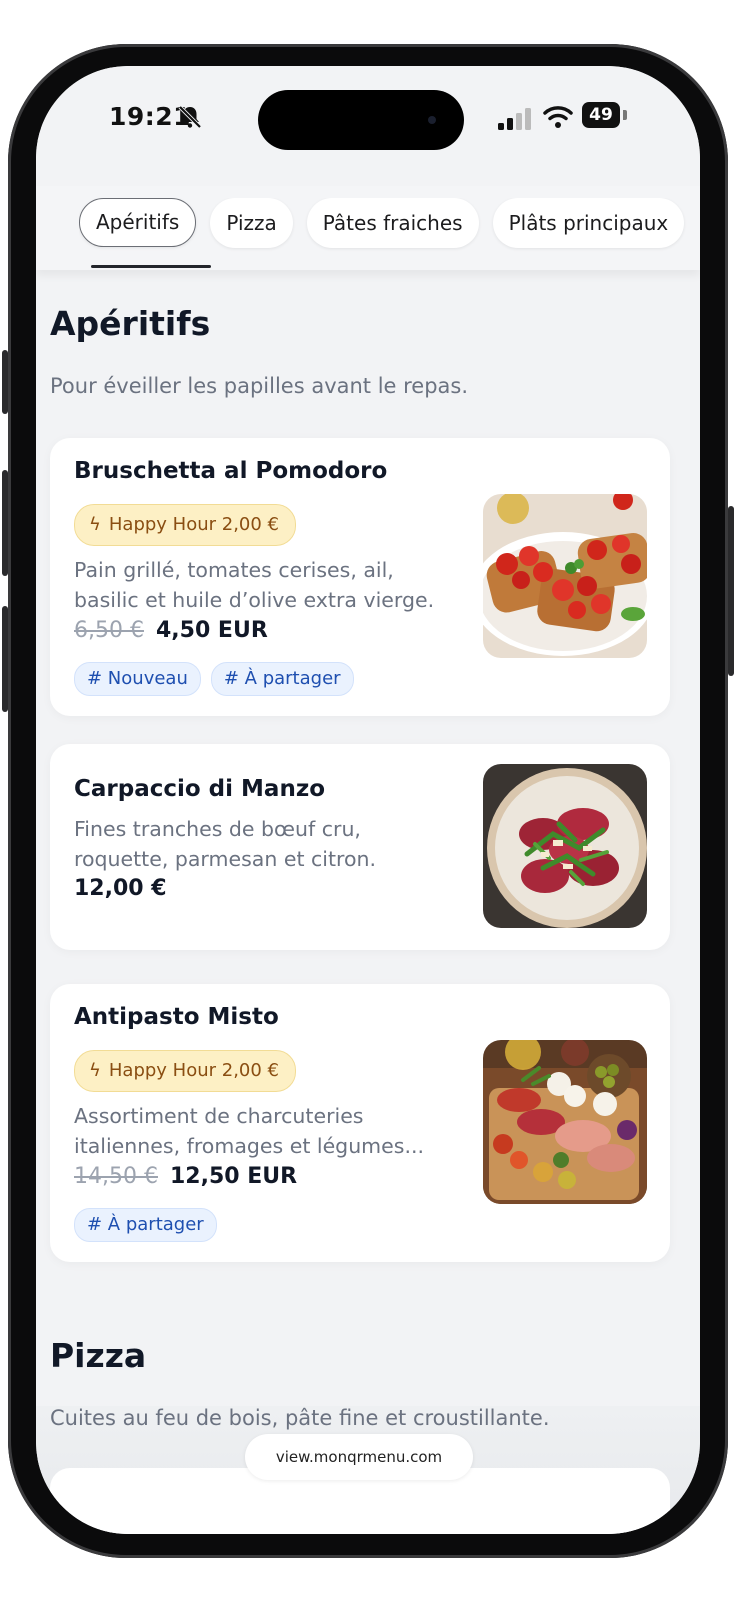 The image size is (736, 1600). Describe the element at coordinates (565, 576) in the screenshot. I see `bruschetta-photo` at that location.